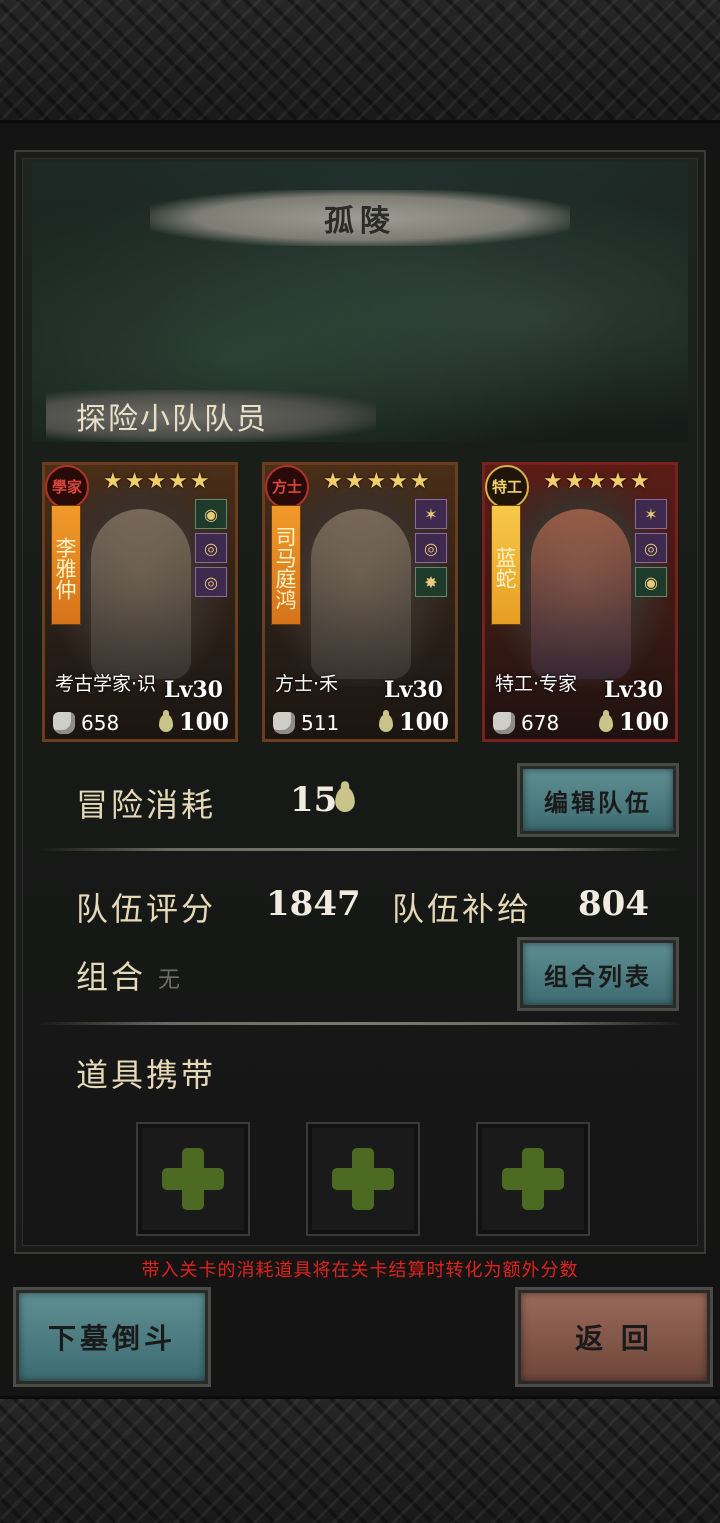 Image resolution: width=720 pixels, height=1523 pixels. I want to click on edit-team-button: 编辑队伍, so click(598, 800).